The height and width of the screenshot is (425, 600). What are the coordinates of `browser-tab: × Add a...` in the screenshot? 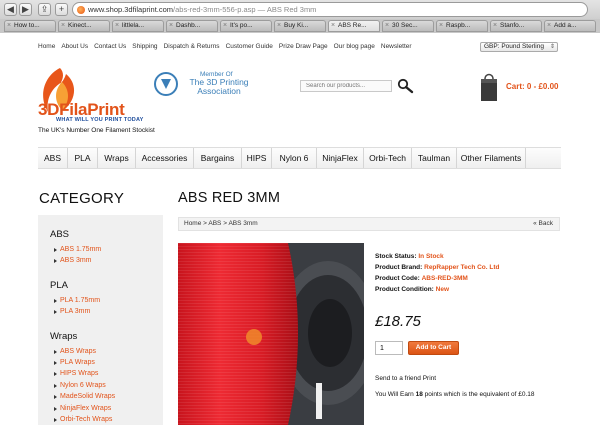 It's located at (570, 26).